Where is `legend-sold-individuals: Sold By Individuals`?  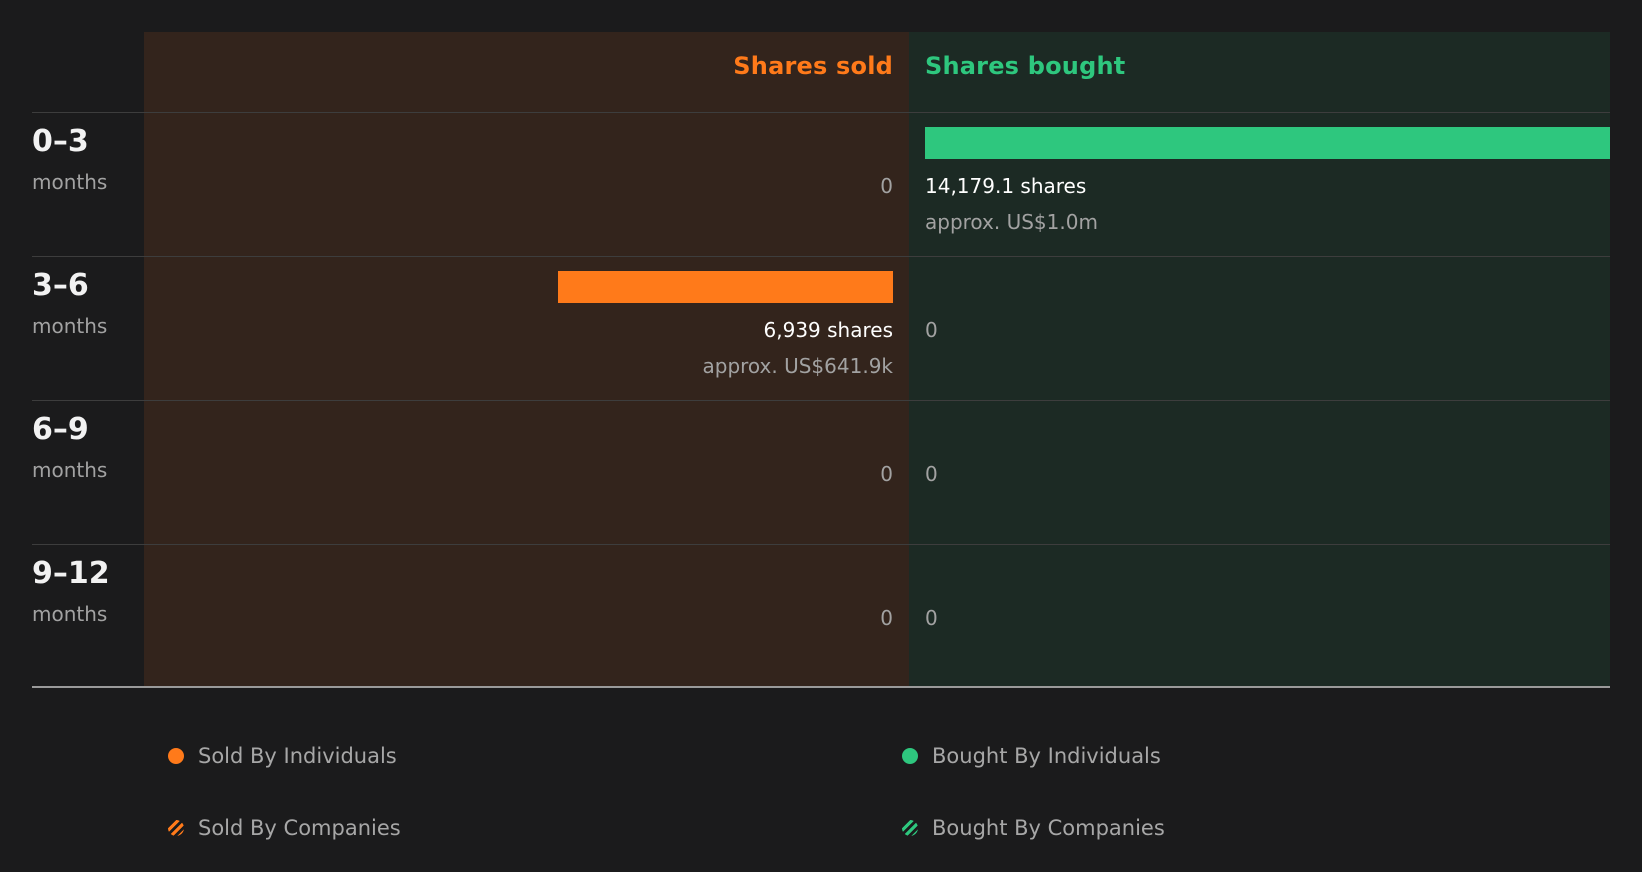 legend-sold-individuals: Sold By Individuals is located at coordinates (282, 756).